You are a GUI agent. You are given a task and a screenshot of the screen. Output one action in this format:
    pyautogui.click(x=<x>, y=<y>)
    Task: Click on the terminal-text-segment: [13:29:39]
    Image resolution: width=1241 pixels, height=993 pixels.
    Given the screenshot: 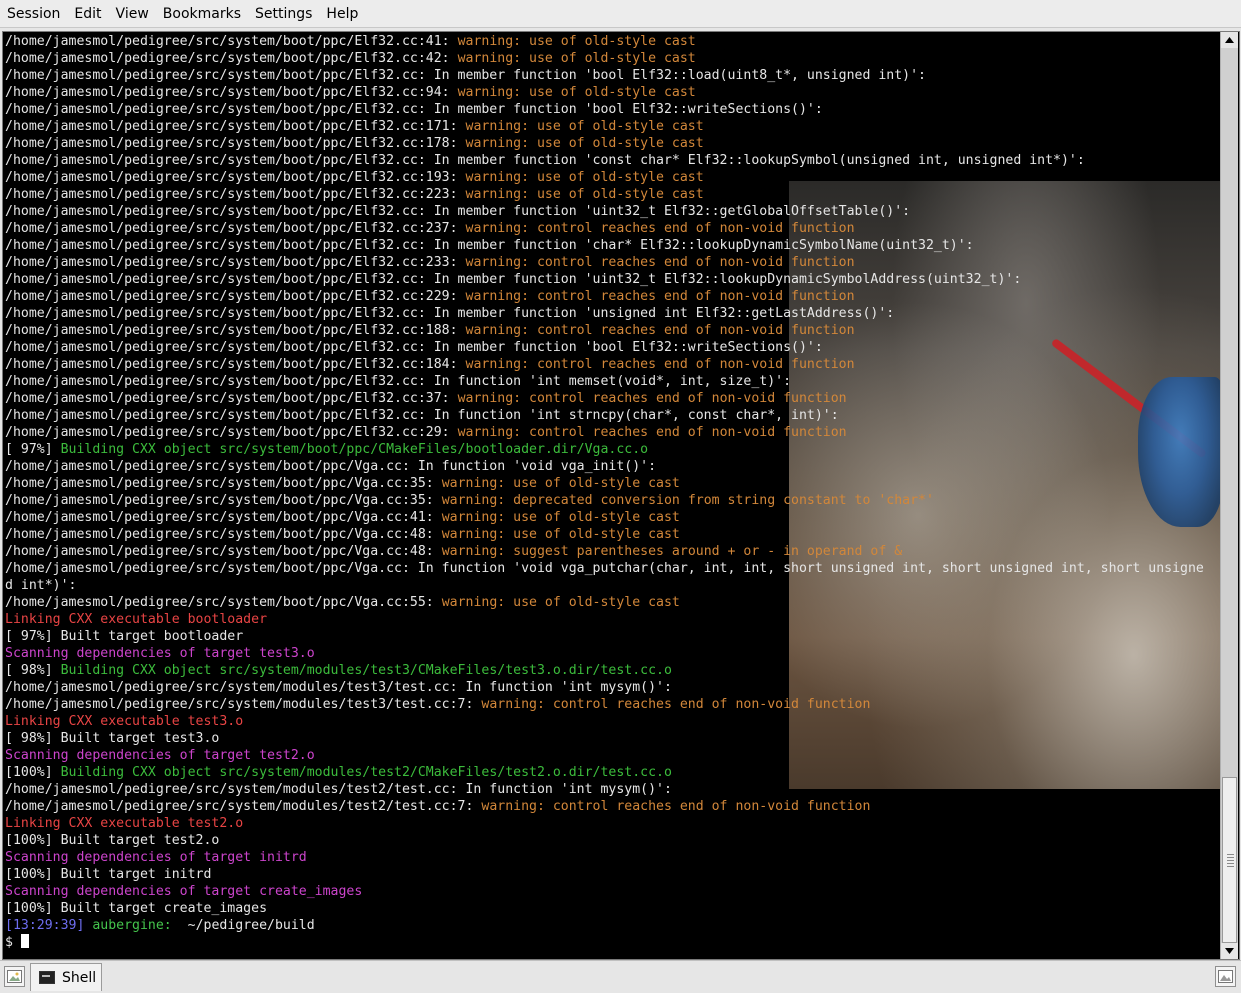 What is the action you would take?
    pyautogui.click(x=49, y=925)
    